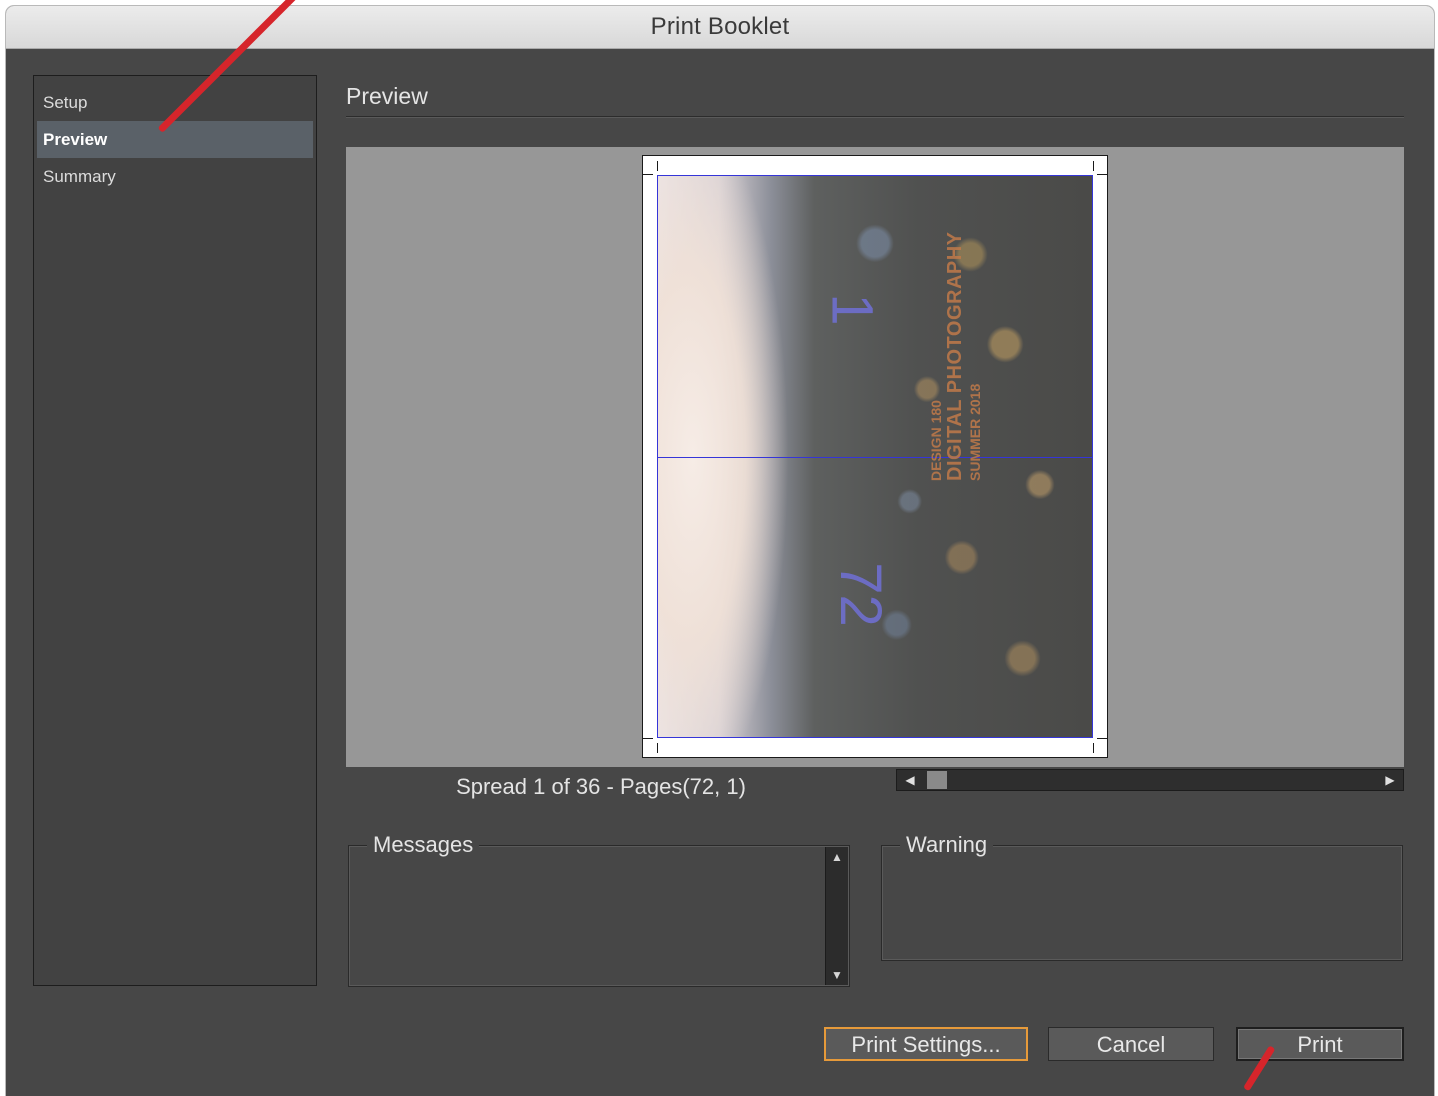 Image resolution: width=1438 pixels, height=1096 pixels. Describe the element at coordinates (175, 139) in the screenshot. I see `sidebar-item-preview: Preview` at that location.